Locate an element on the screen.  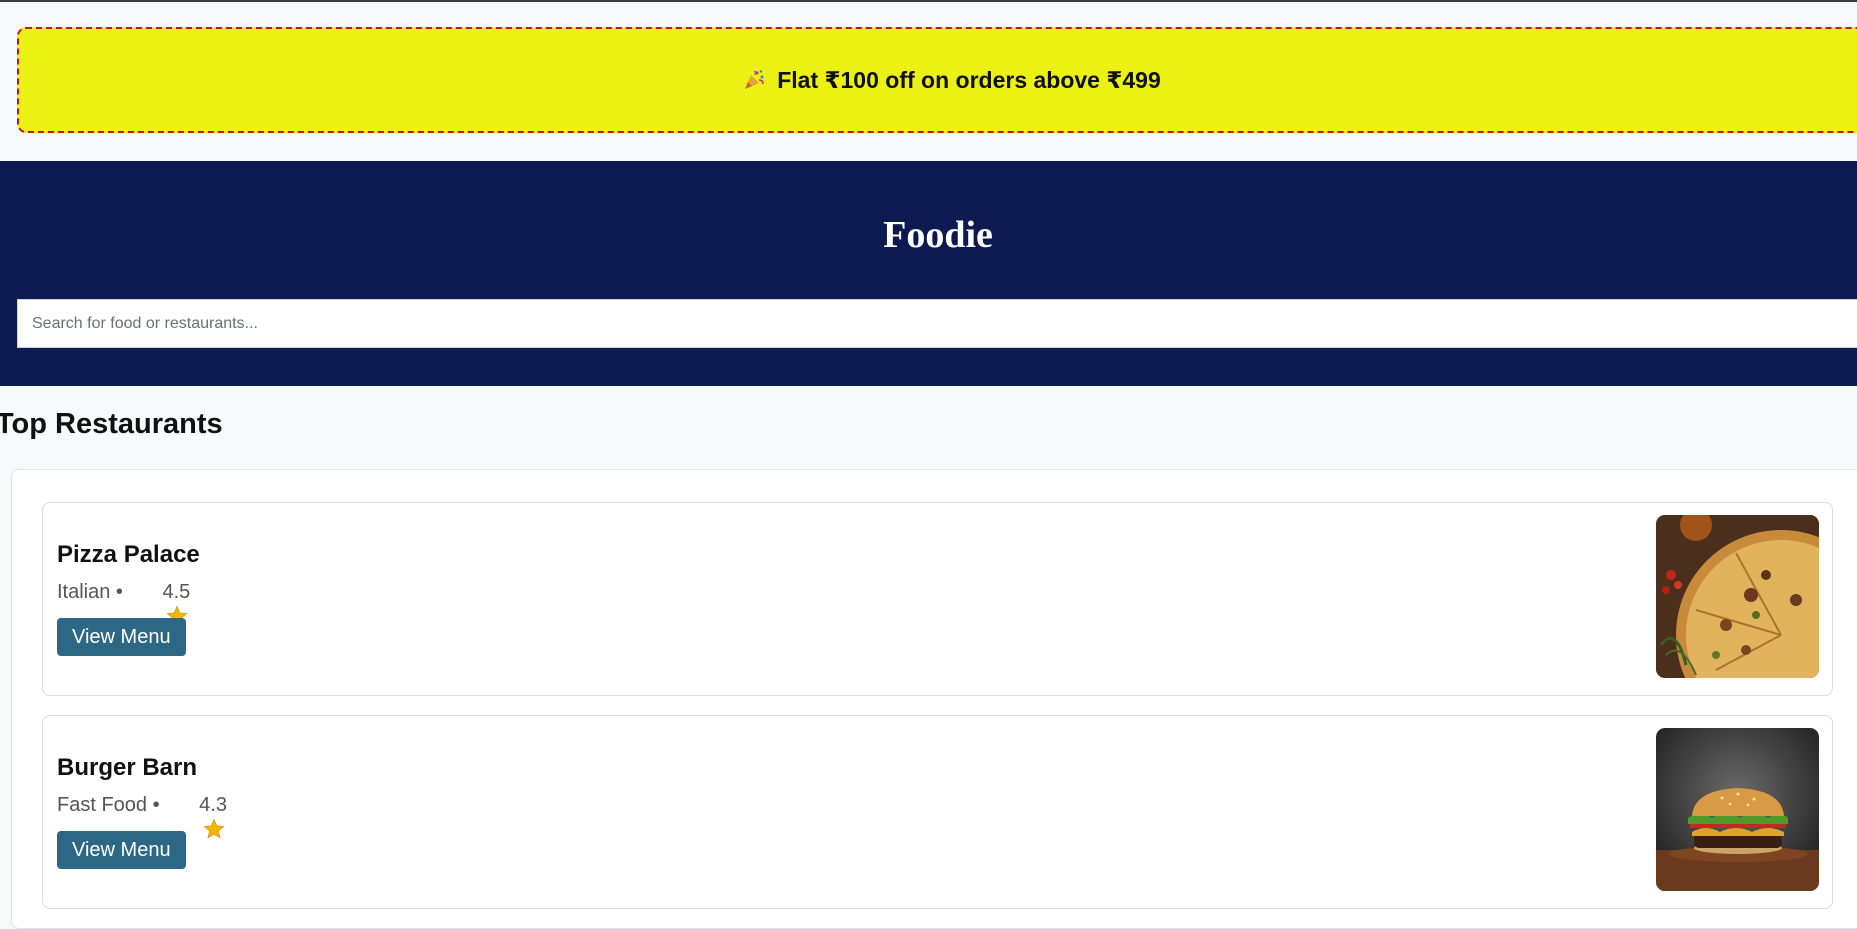
brand-title: Foodie is located at coordinates (938, 235).